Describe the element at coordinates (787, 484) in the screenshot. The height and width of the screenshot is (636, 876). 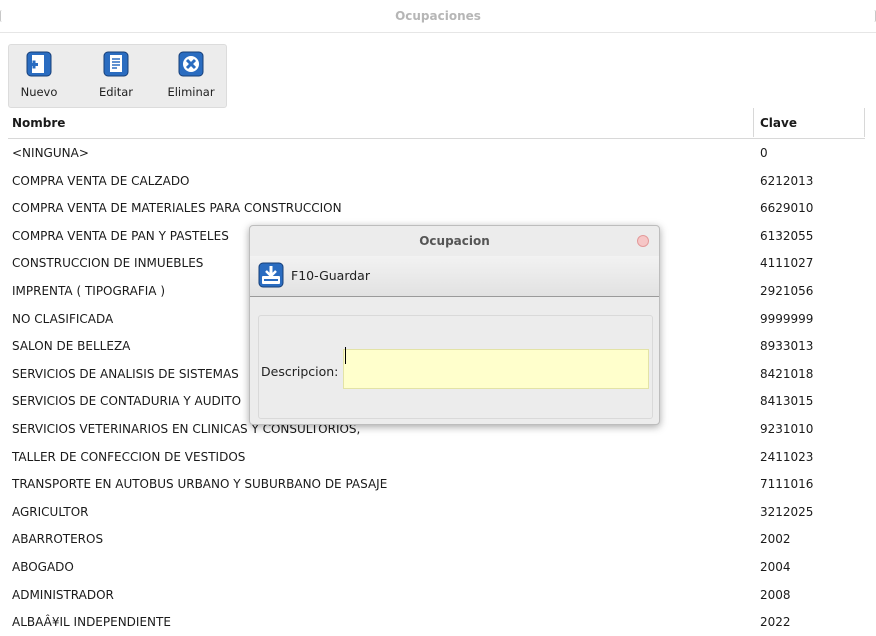
I see `cell-clave: 7111016` at that location.